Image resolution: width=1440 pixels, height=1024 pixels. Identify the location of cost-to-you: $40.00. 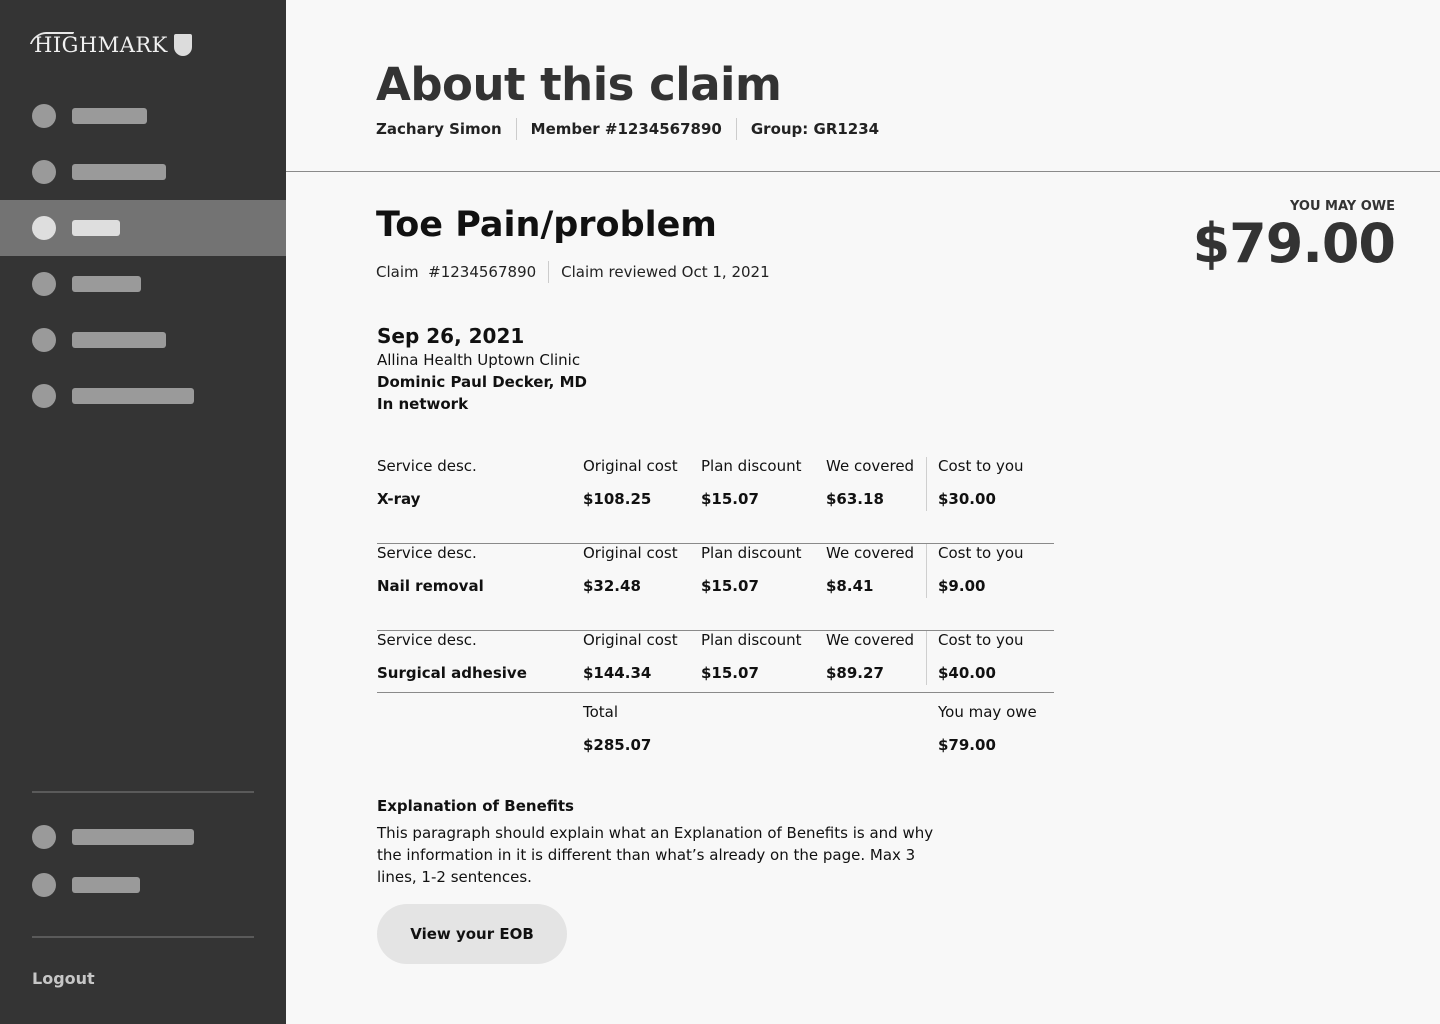
(967, 673).